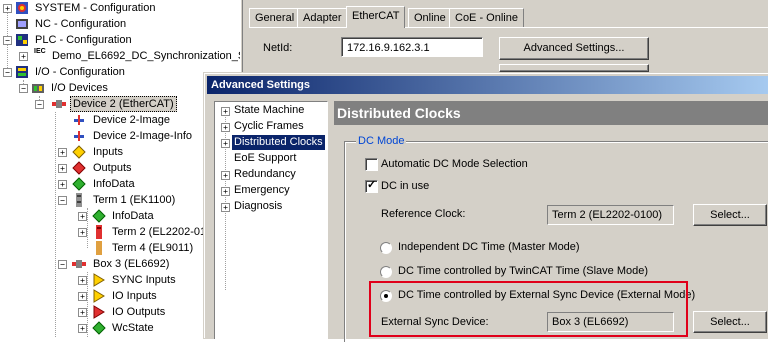 The image size is (768, 342). I want to click on tree-item-label: PLC - Configuration, so click(83, 40).